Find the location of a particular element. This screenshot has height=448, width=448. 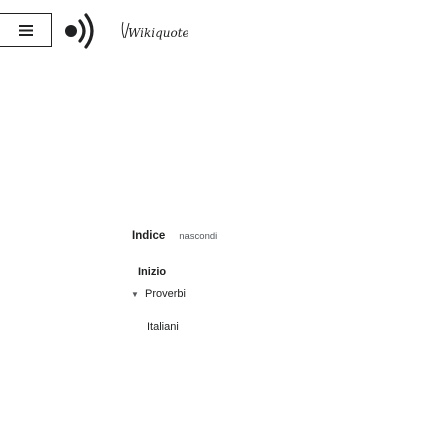

toc-item-label: Italiani is located at coordinates (163, 327).